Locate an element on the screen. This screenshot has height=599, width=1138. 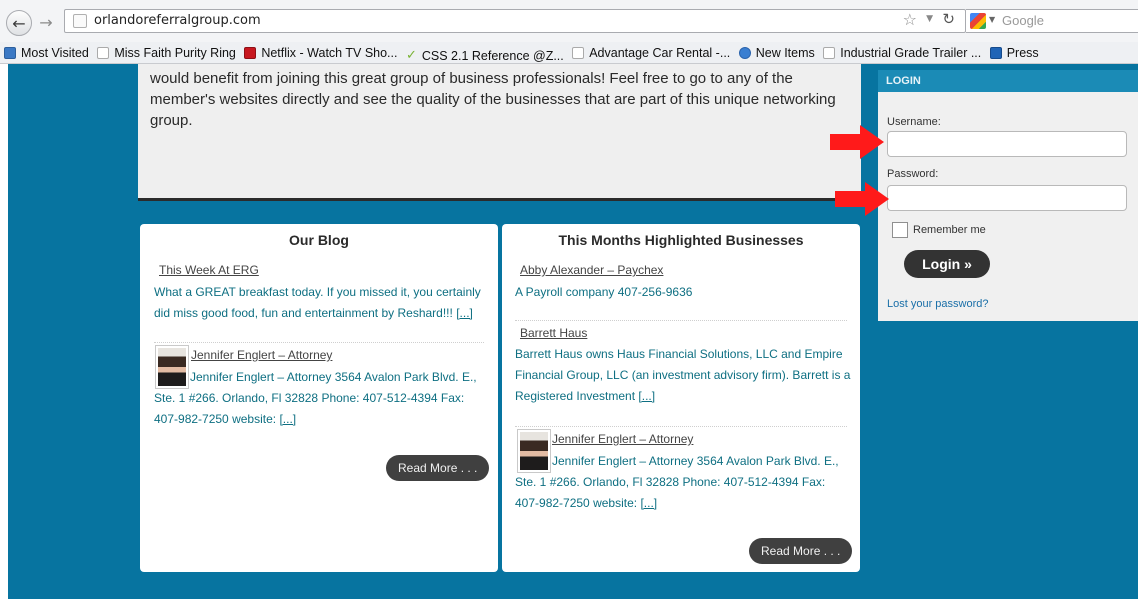
login-title: LOGIN is located at coordinates (903, 81).